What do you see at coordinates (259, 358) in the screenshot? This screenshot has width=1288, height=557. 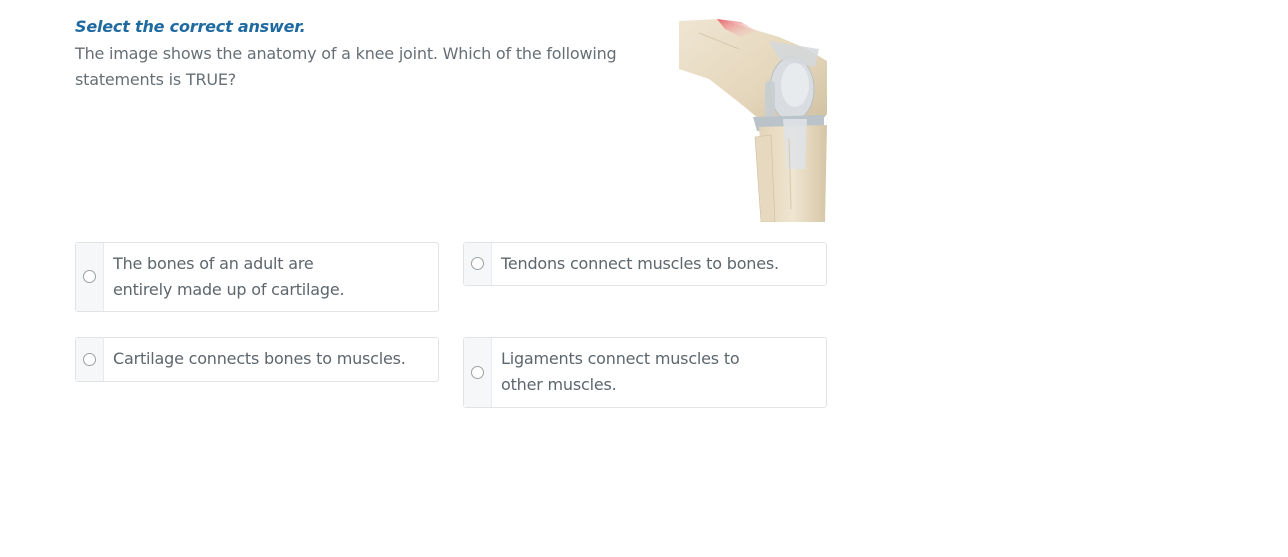 I see `answer-option-label: Cartilage connects bones to muscles.` at bounding box center [259, 358].